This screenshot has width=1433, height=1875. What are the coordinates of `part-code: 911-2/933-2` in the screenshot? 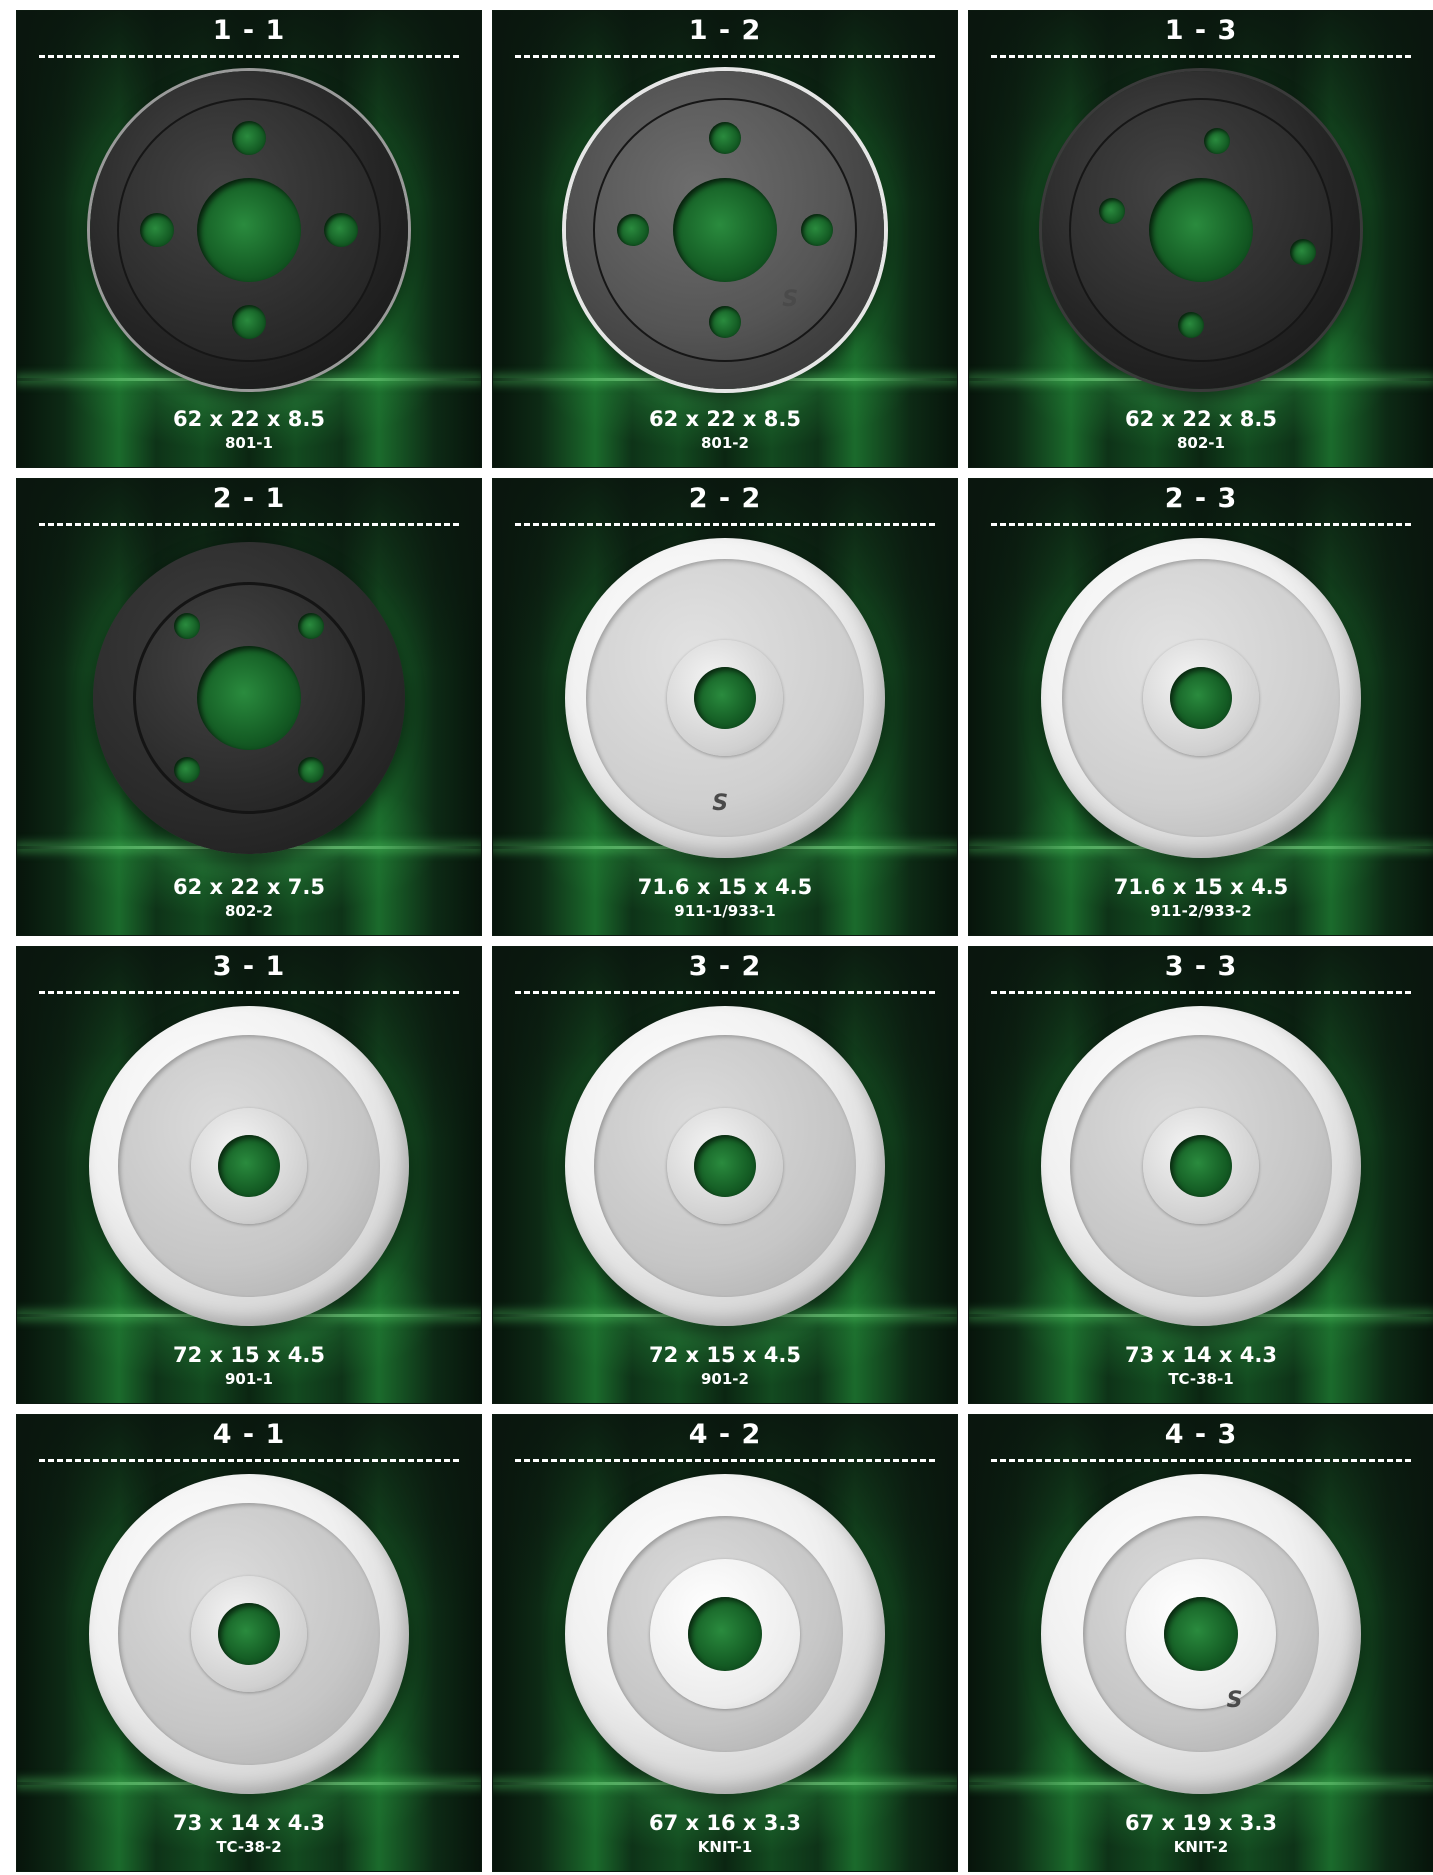 It's located at (1201, 911).